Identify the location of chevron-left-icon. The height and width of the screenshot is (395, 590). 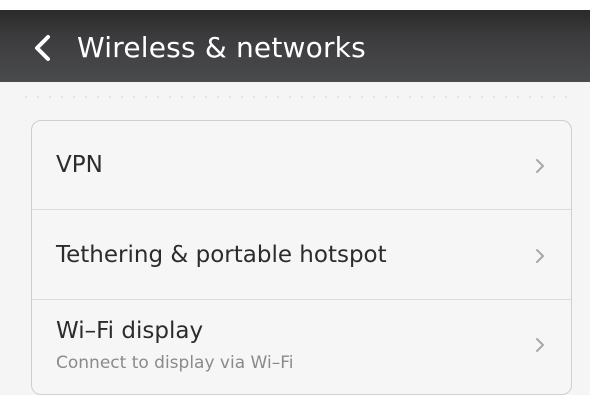
(42, 48).